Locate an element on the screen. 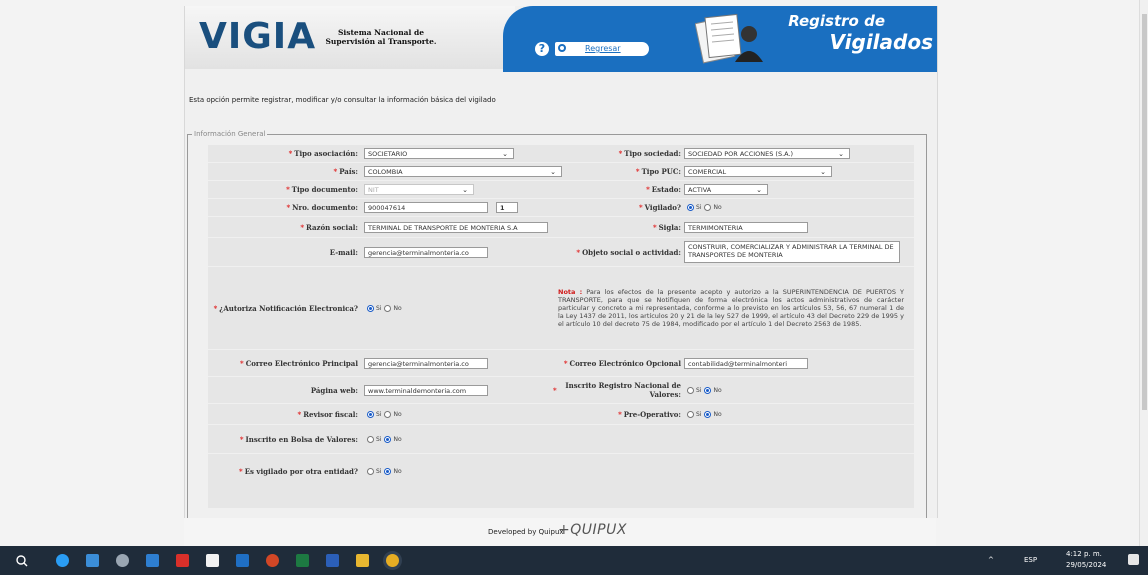 The height and width of the screenshot is (575, 1148). razon-social-label: * Razón social: is located at coordinates (329, 227).